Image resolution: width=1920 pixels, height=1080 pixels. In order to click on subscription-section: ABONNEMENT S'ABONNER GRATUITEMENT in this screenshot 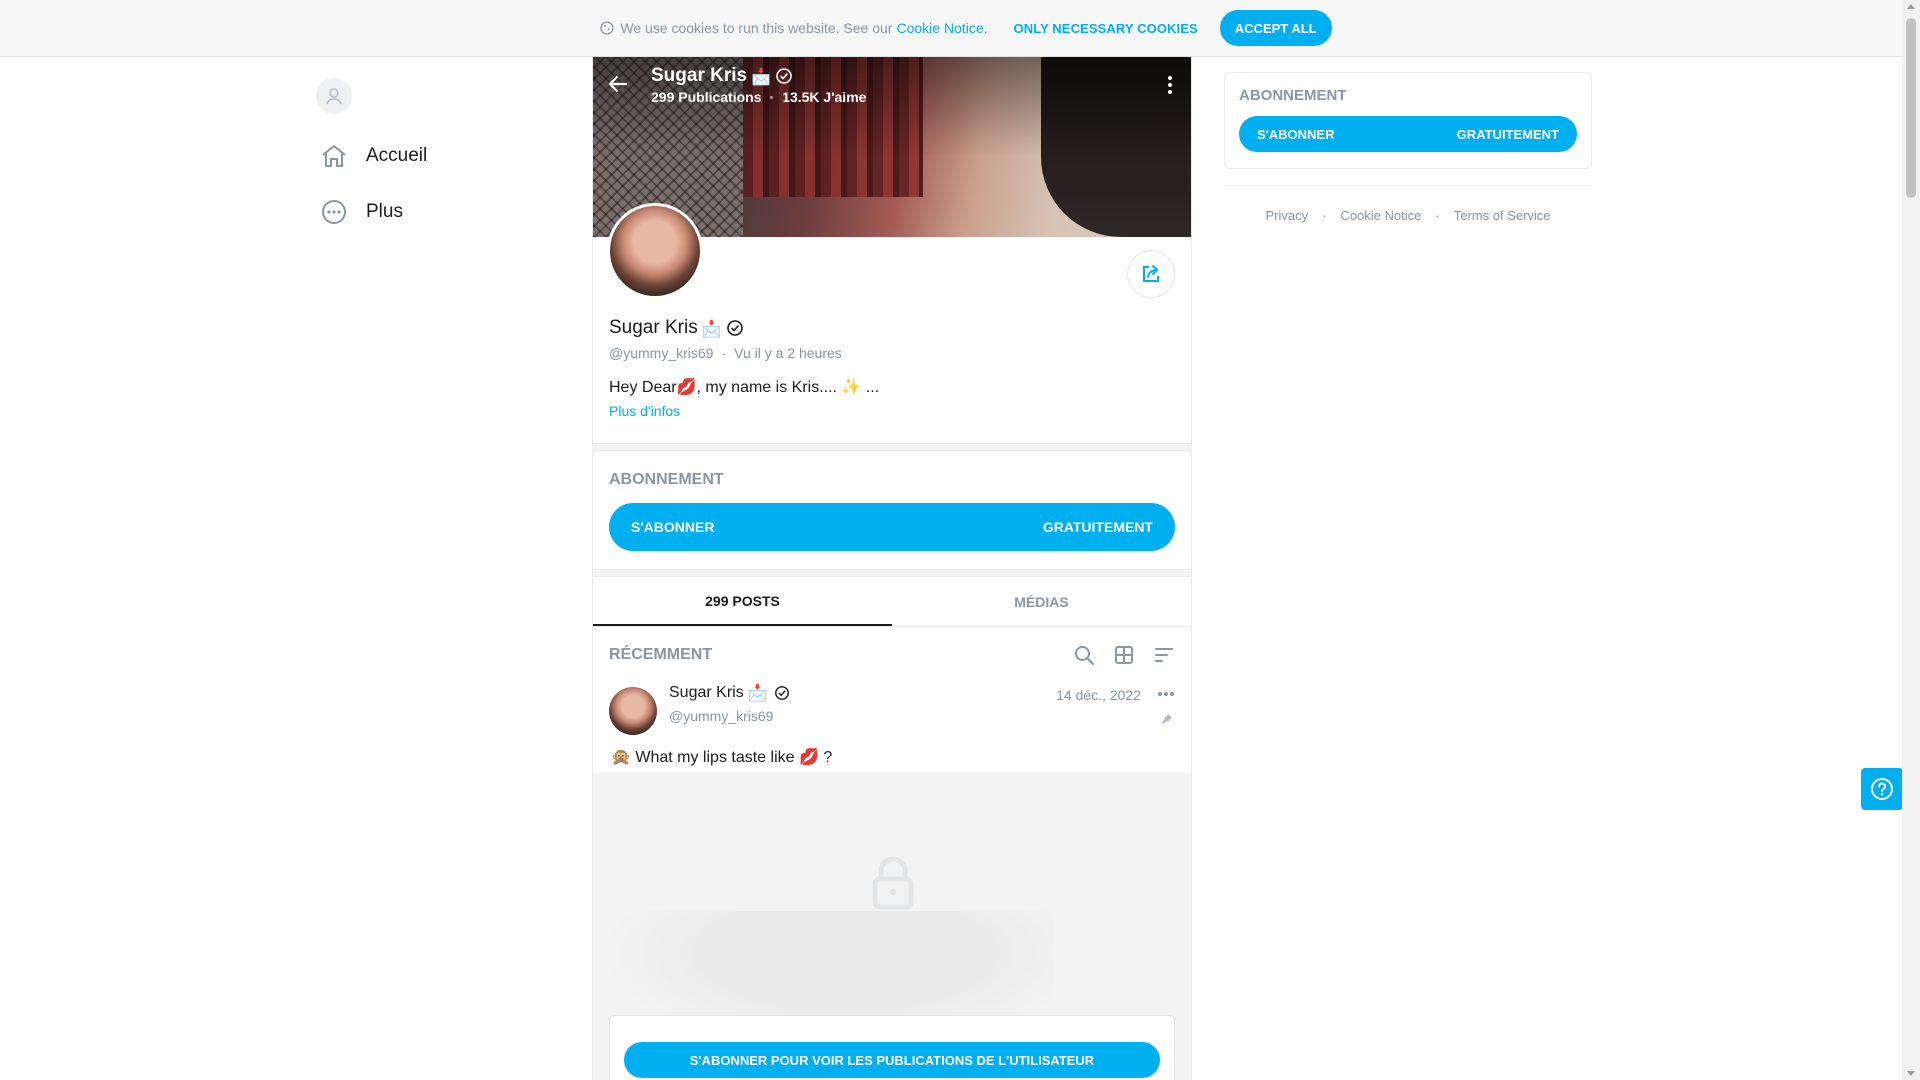, I will do `click(892, 510)`.